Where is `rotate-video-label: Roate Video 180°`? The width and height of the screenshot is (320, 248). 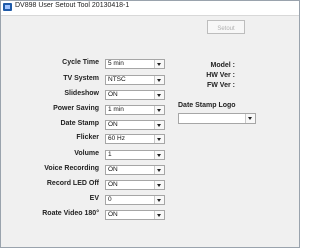 rotate-video-label: Roate Video 180° is located at coordinates (70, 213).